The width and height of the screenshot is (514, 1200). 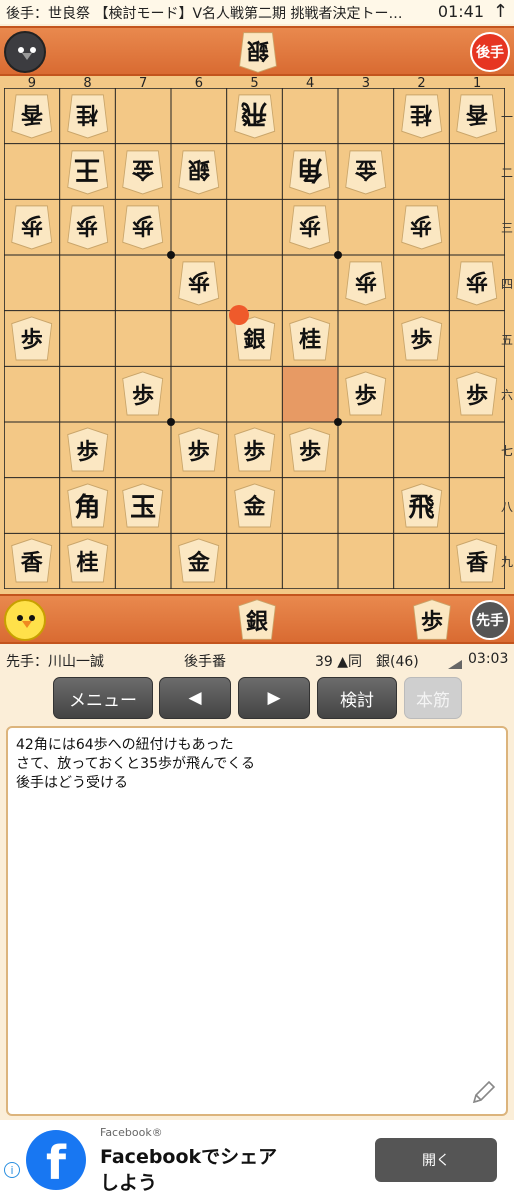 I want to click on move-record: 39 ▲同 銀(46), so click(x=367, y=662).